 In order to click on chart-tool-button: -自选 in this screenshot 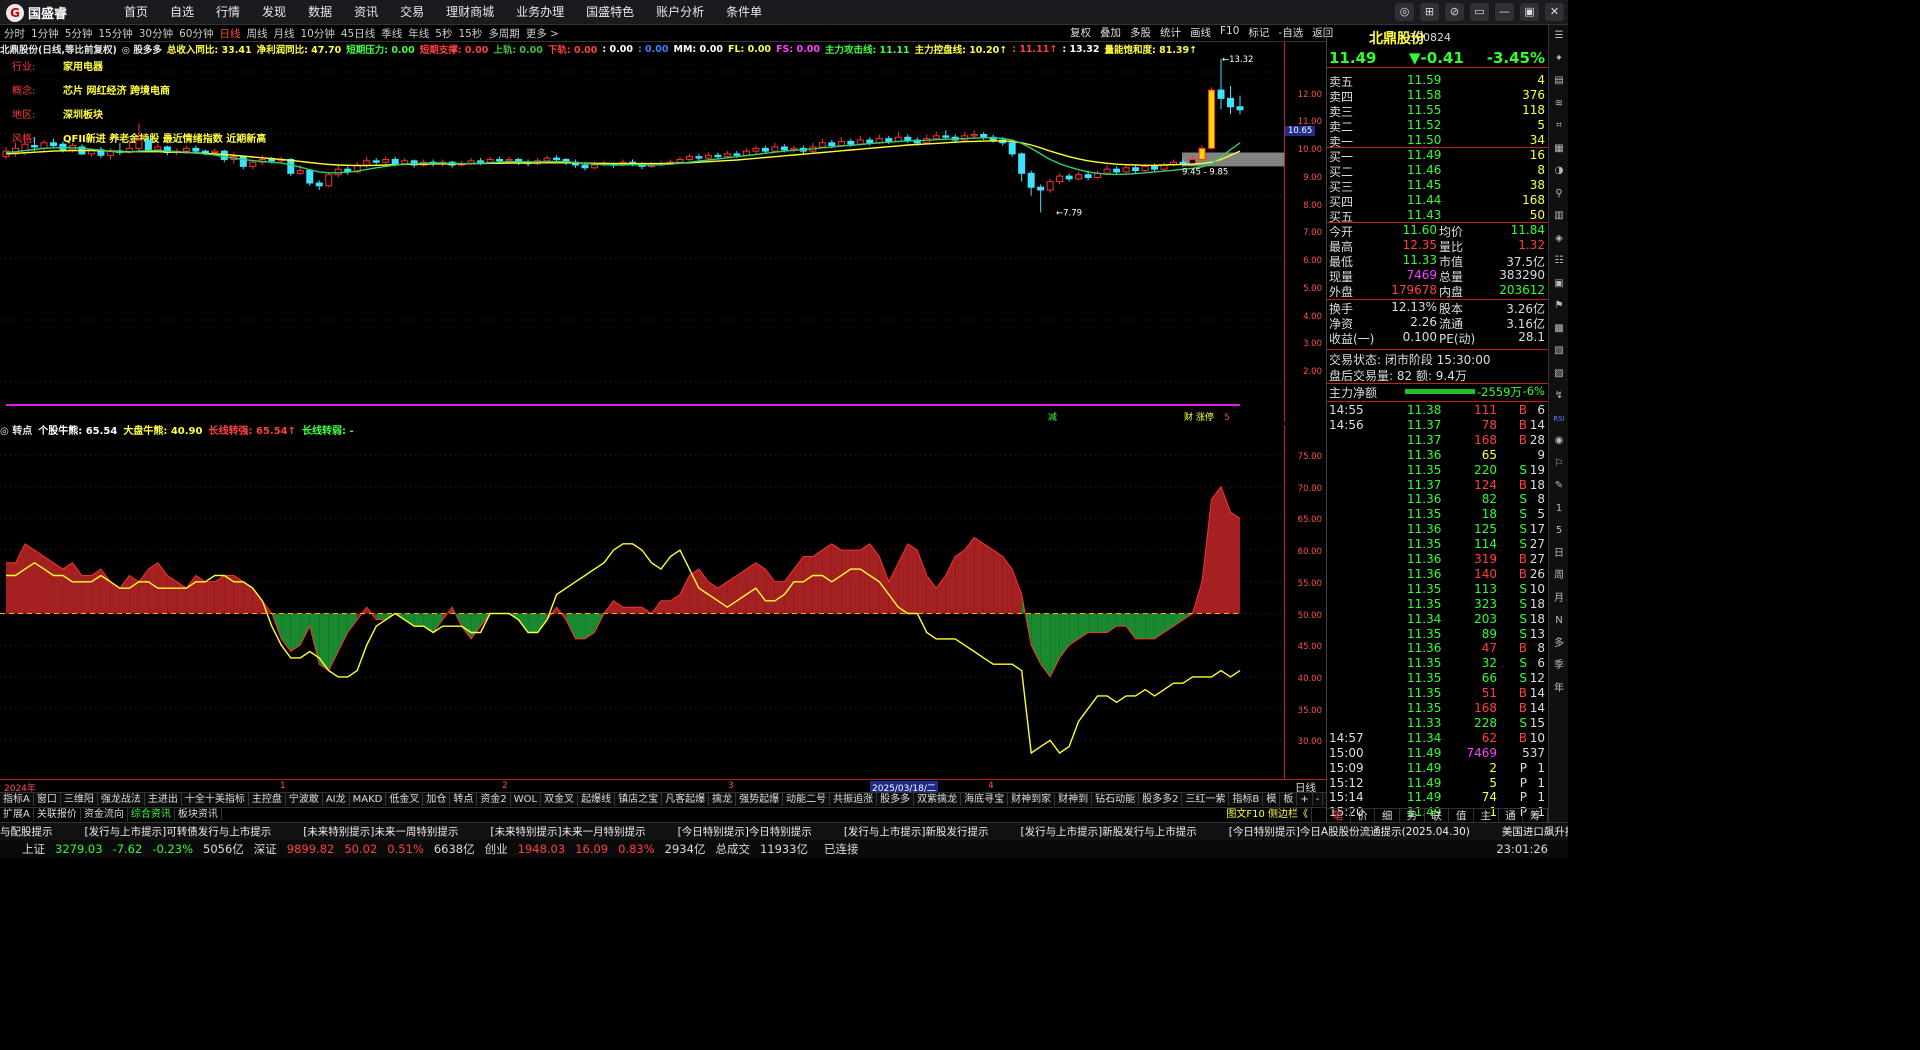, I will do `click(1290, 33)`.